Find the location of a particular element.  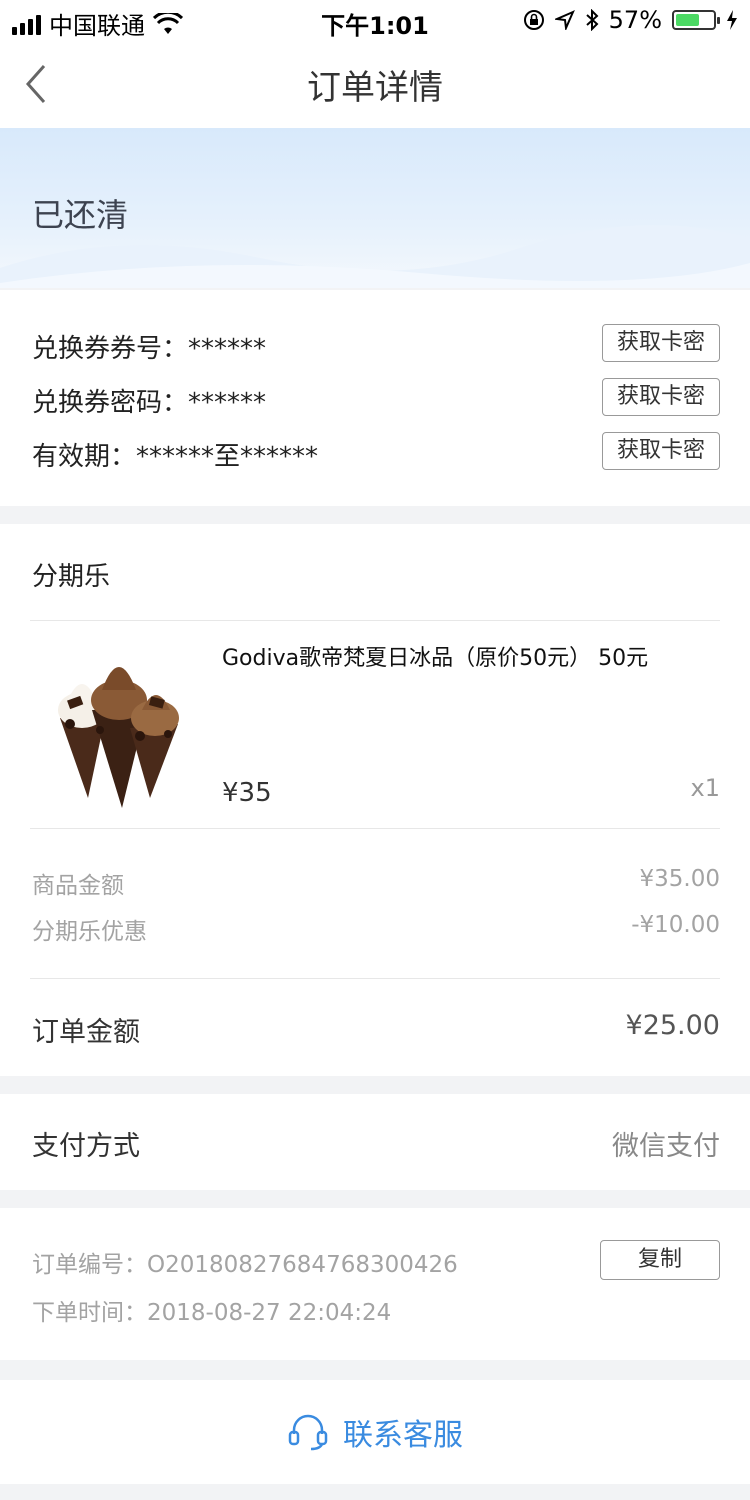

voucher-validity-row: 有效期：******至****** 获取卡密 is located at coordinates (376, 454).